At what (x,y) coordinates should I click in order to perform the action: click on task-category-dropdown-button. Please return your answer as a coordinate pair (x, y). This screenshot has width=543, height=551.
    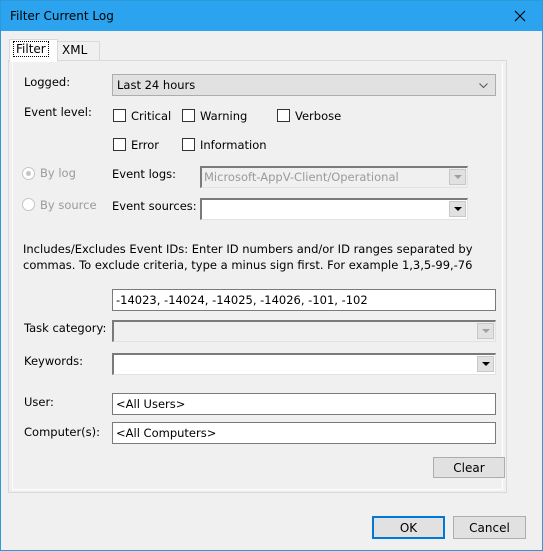
    Looking at the image, I should click on (485, 331).